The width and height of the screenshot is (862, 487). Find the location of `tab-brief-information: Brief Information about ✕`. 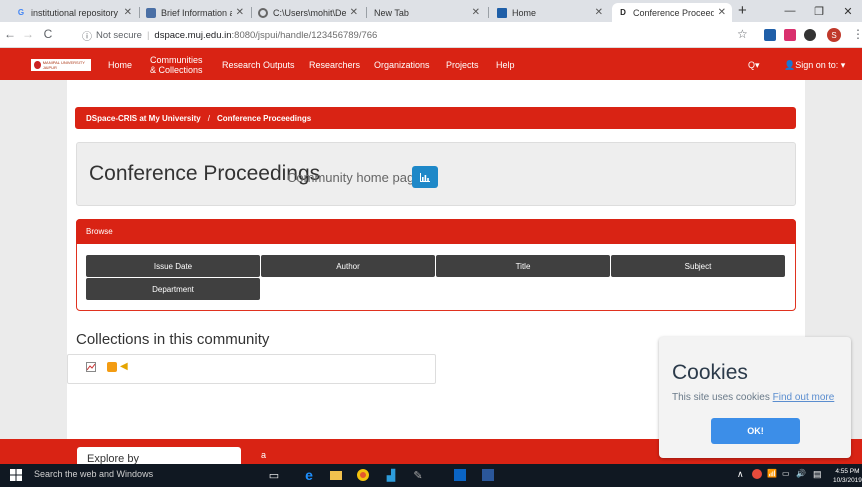

tab-brief-information: Brief Information about ✕ is located at coordinates (195, 12).